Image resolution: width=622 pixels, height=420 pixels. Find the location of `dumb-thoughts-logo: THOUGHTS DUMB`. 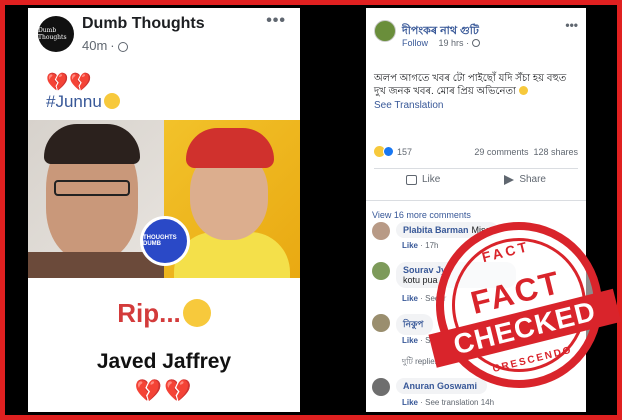

dumb-thoughts-logo: THOUGHTS DUMB is located at coordinates (165, 241).